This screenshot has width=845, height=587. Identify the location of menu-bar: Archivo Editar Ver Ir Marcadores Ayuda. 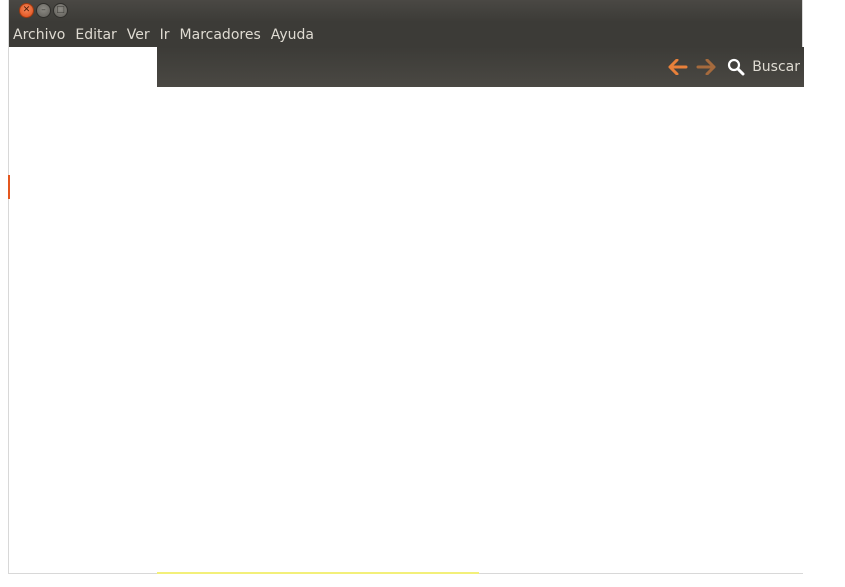
(405, 34).